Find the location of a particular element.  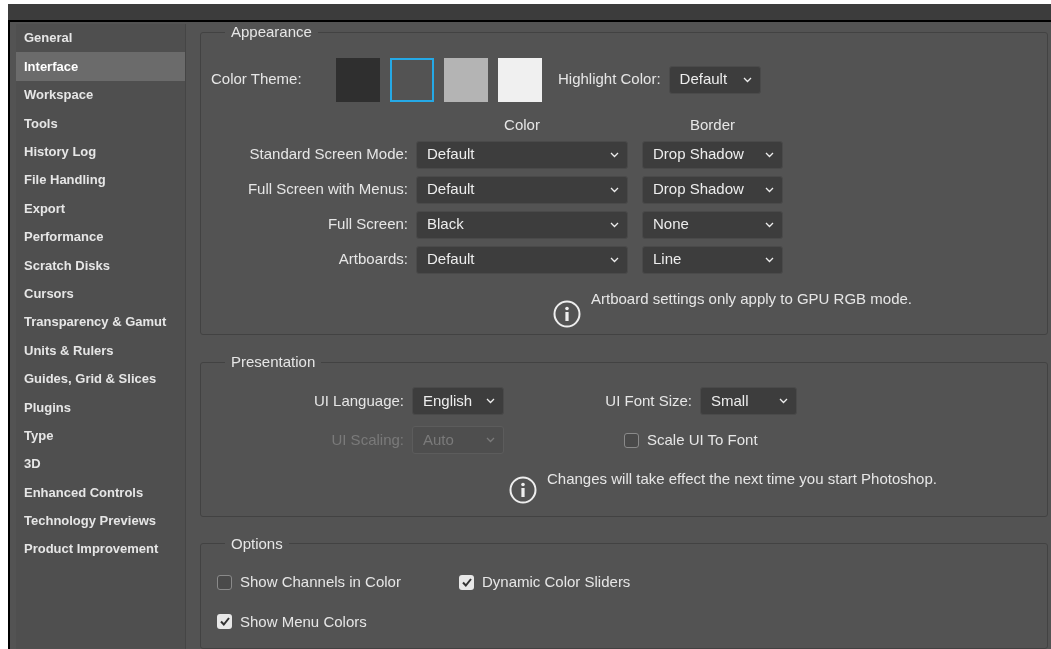

sidebar-item: Transparency & Gamut is located at coordinates (100, 322).